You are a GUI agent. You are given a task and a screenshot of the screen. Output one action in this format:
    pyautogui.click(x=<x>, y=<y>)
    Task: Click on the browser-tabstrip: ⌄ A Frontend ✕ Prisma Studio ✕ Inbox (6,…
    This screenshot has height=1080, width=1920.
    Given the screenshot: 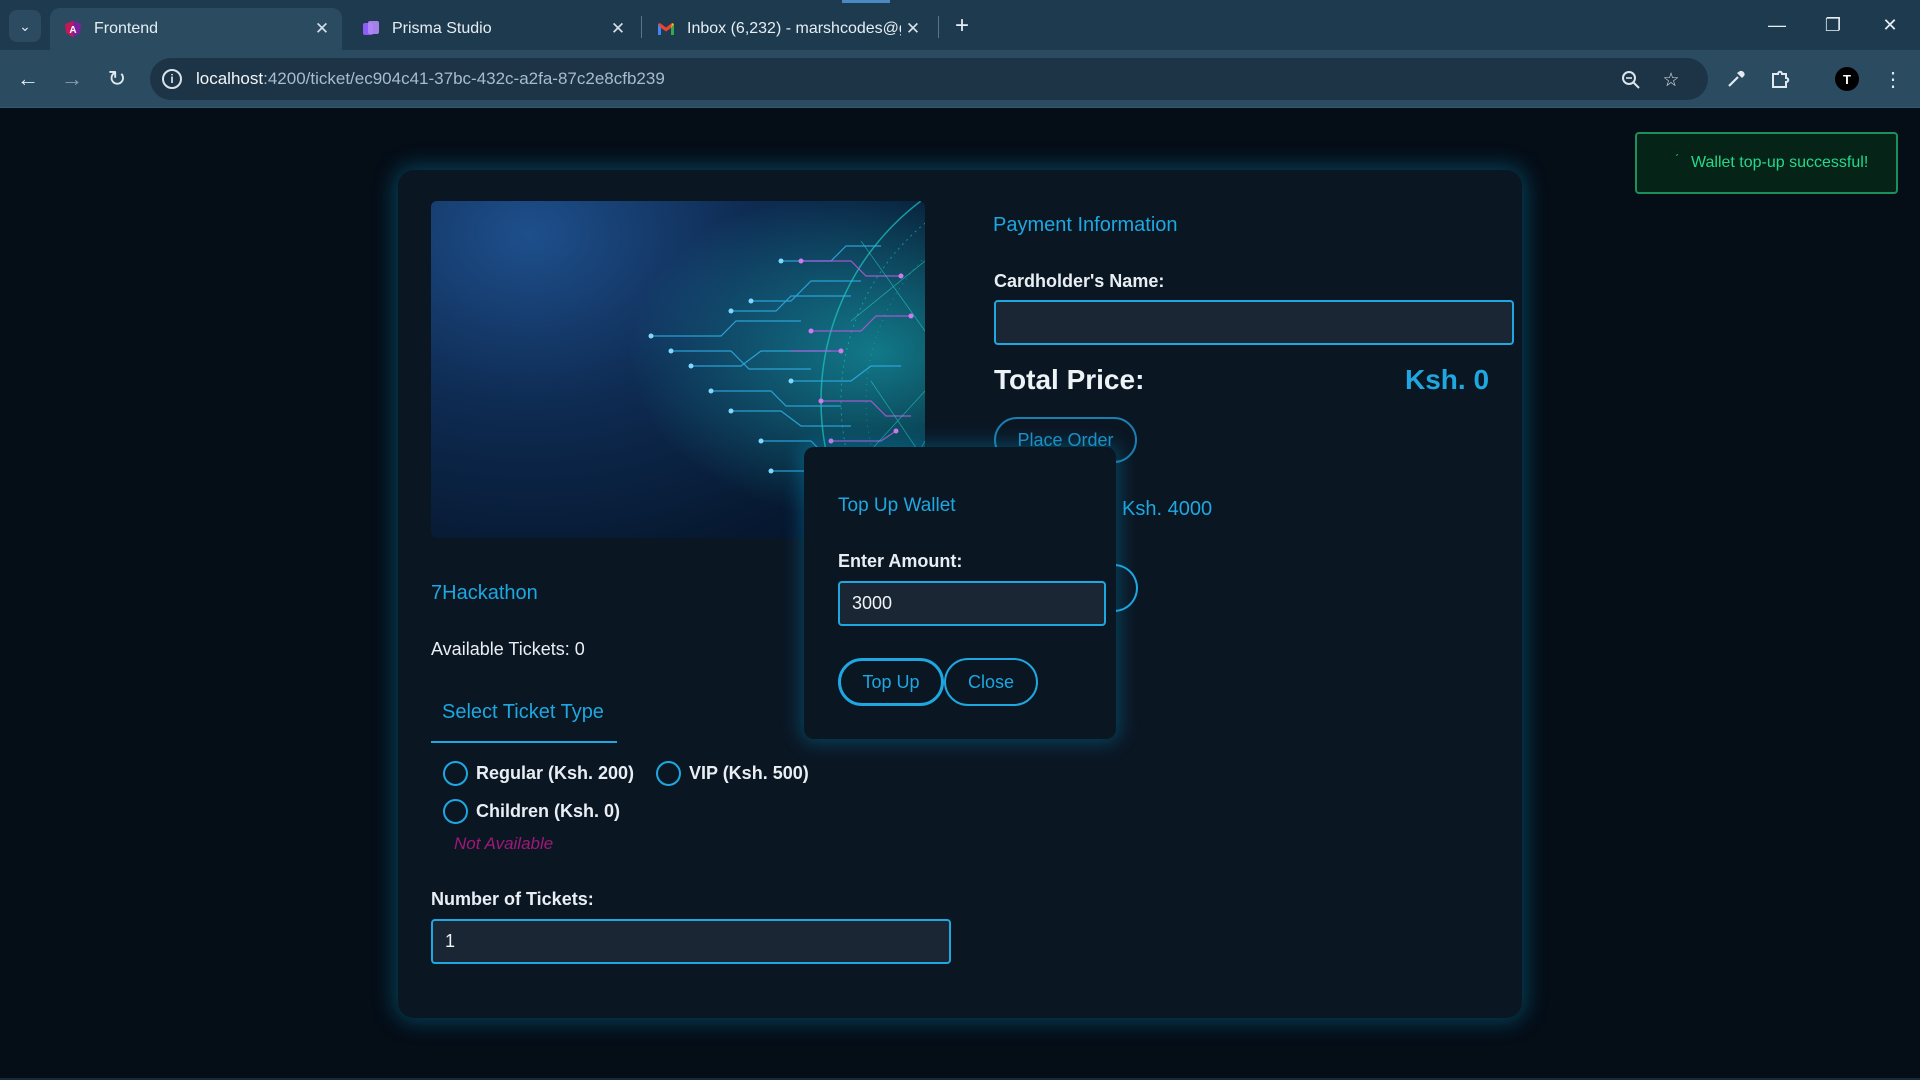 What is the action you would take?
    pyautogui.click(x=960, y=25)
    